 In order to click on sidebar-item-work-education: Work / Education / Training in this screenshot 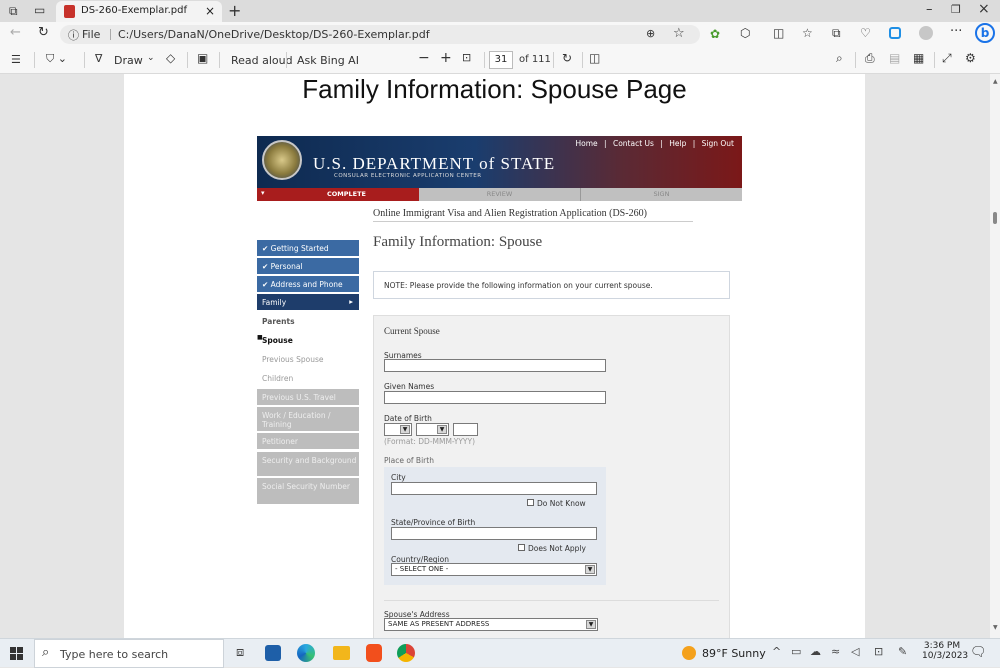, I will do `click(308, 419)`.